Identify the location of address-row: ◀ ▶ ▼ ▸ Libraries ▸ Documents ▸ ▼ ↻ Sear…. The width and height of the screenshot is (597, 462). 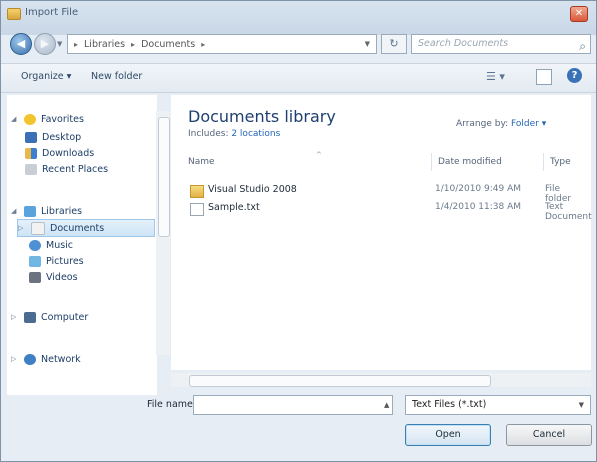
(298, 45).